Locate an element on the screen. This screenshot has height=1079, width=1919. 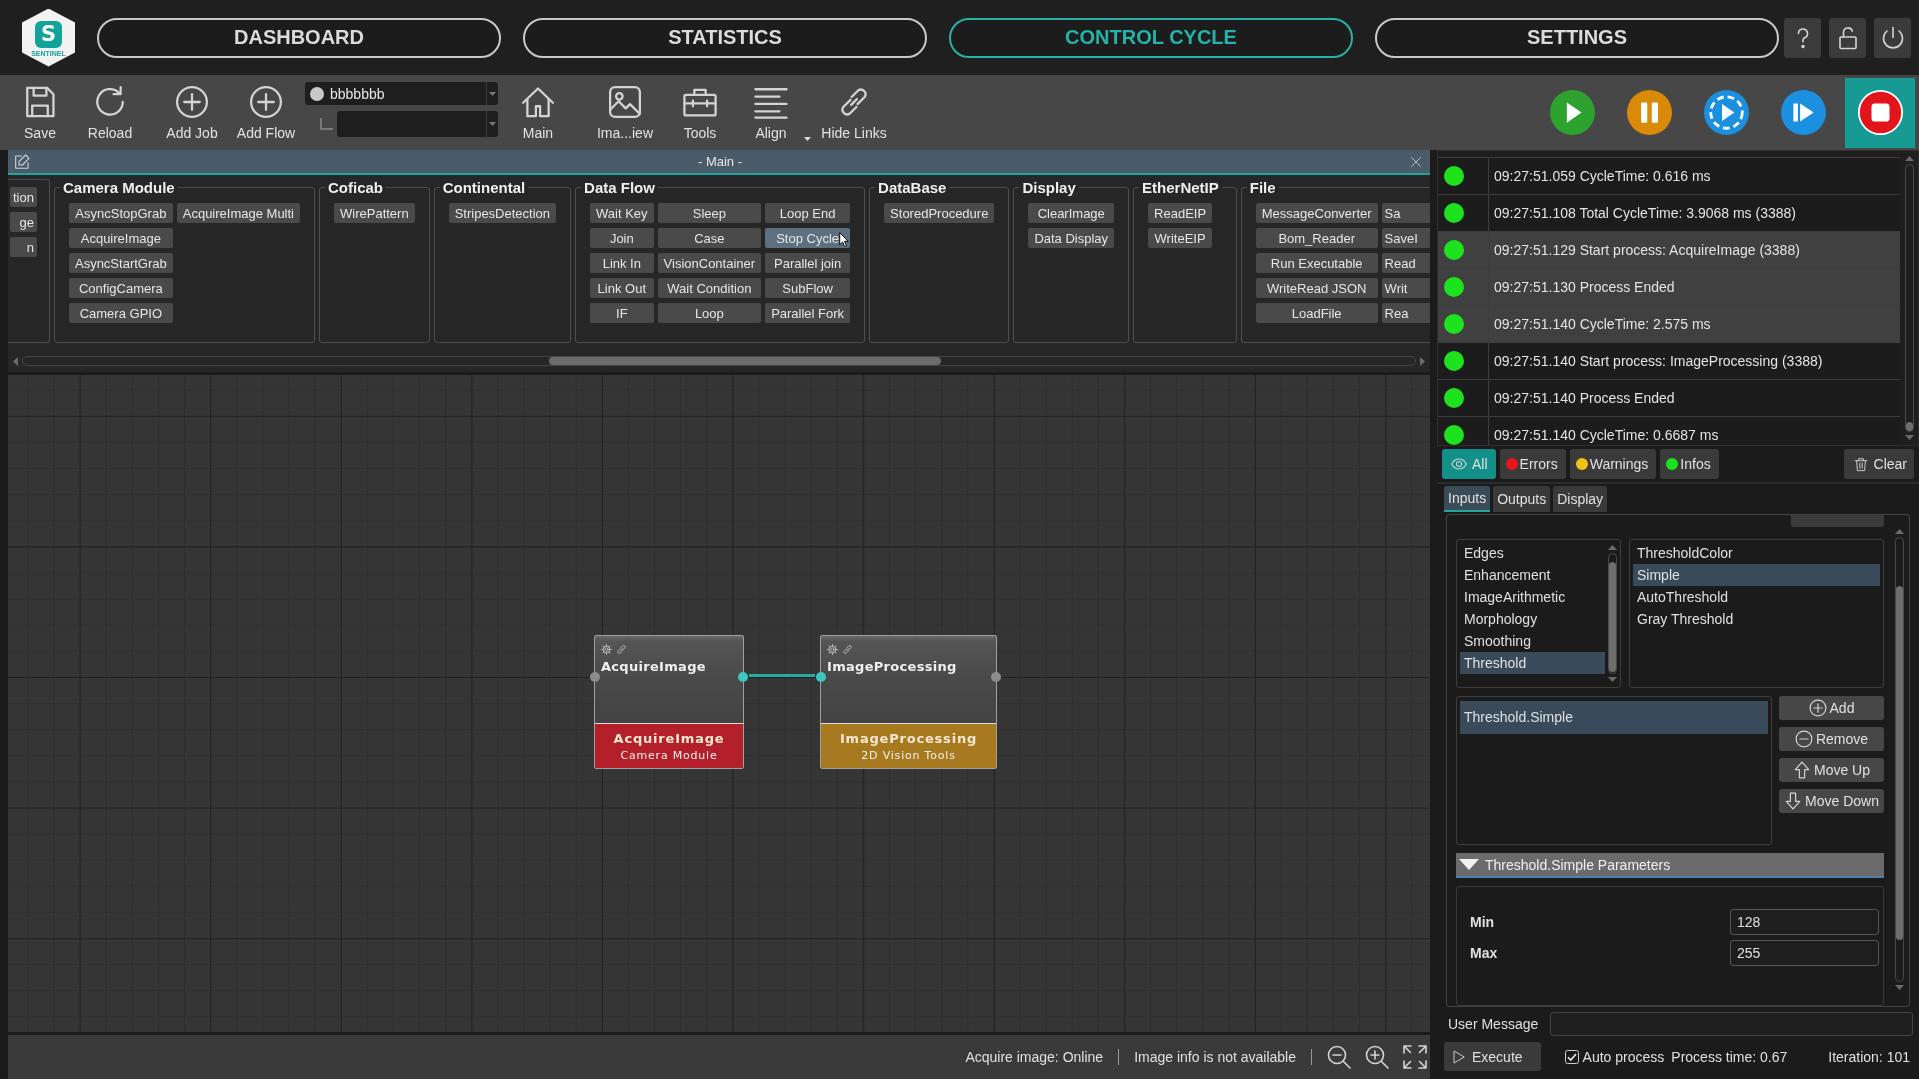
input-port-icon is located at coordinates (821, 677).